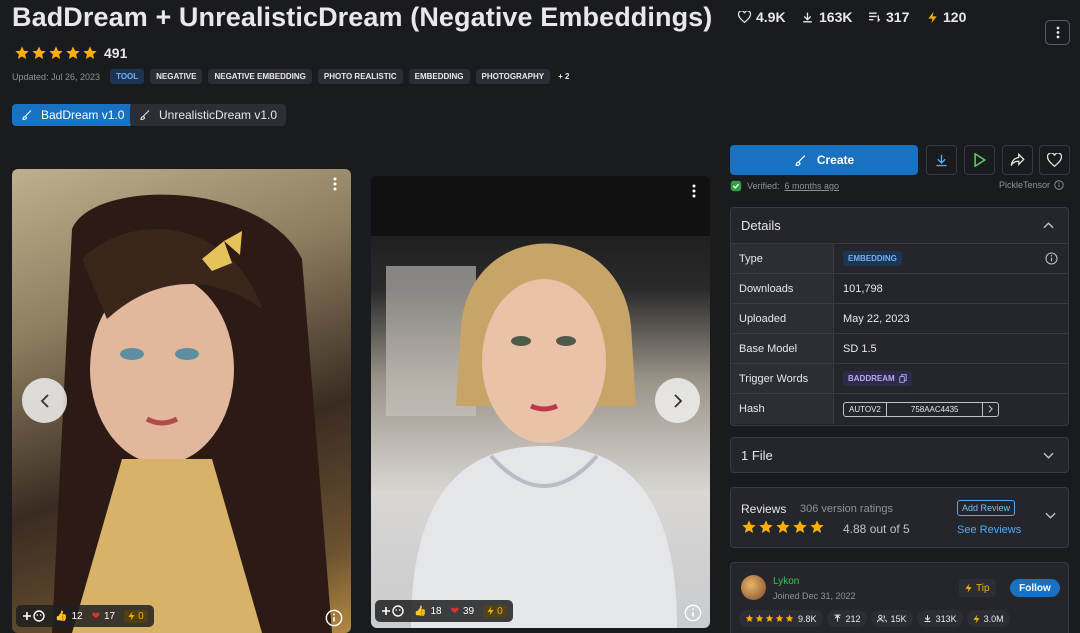 Image resolution: width=1080 pixels, height=633 pixels. Describe the element at coordinates (986, 508) in the screenshot. I see `add-review-button: Add Review` at that location.